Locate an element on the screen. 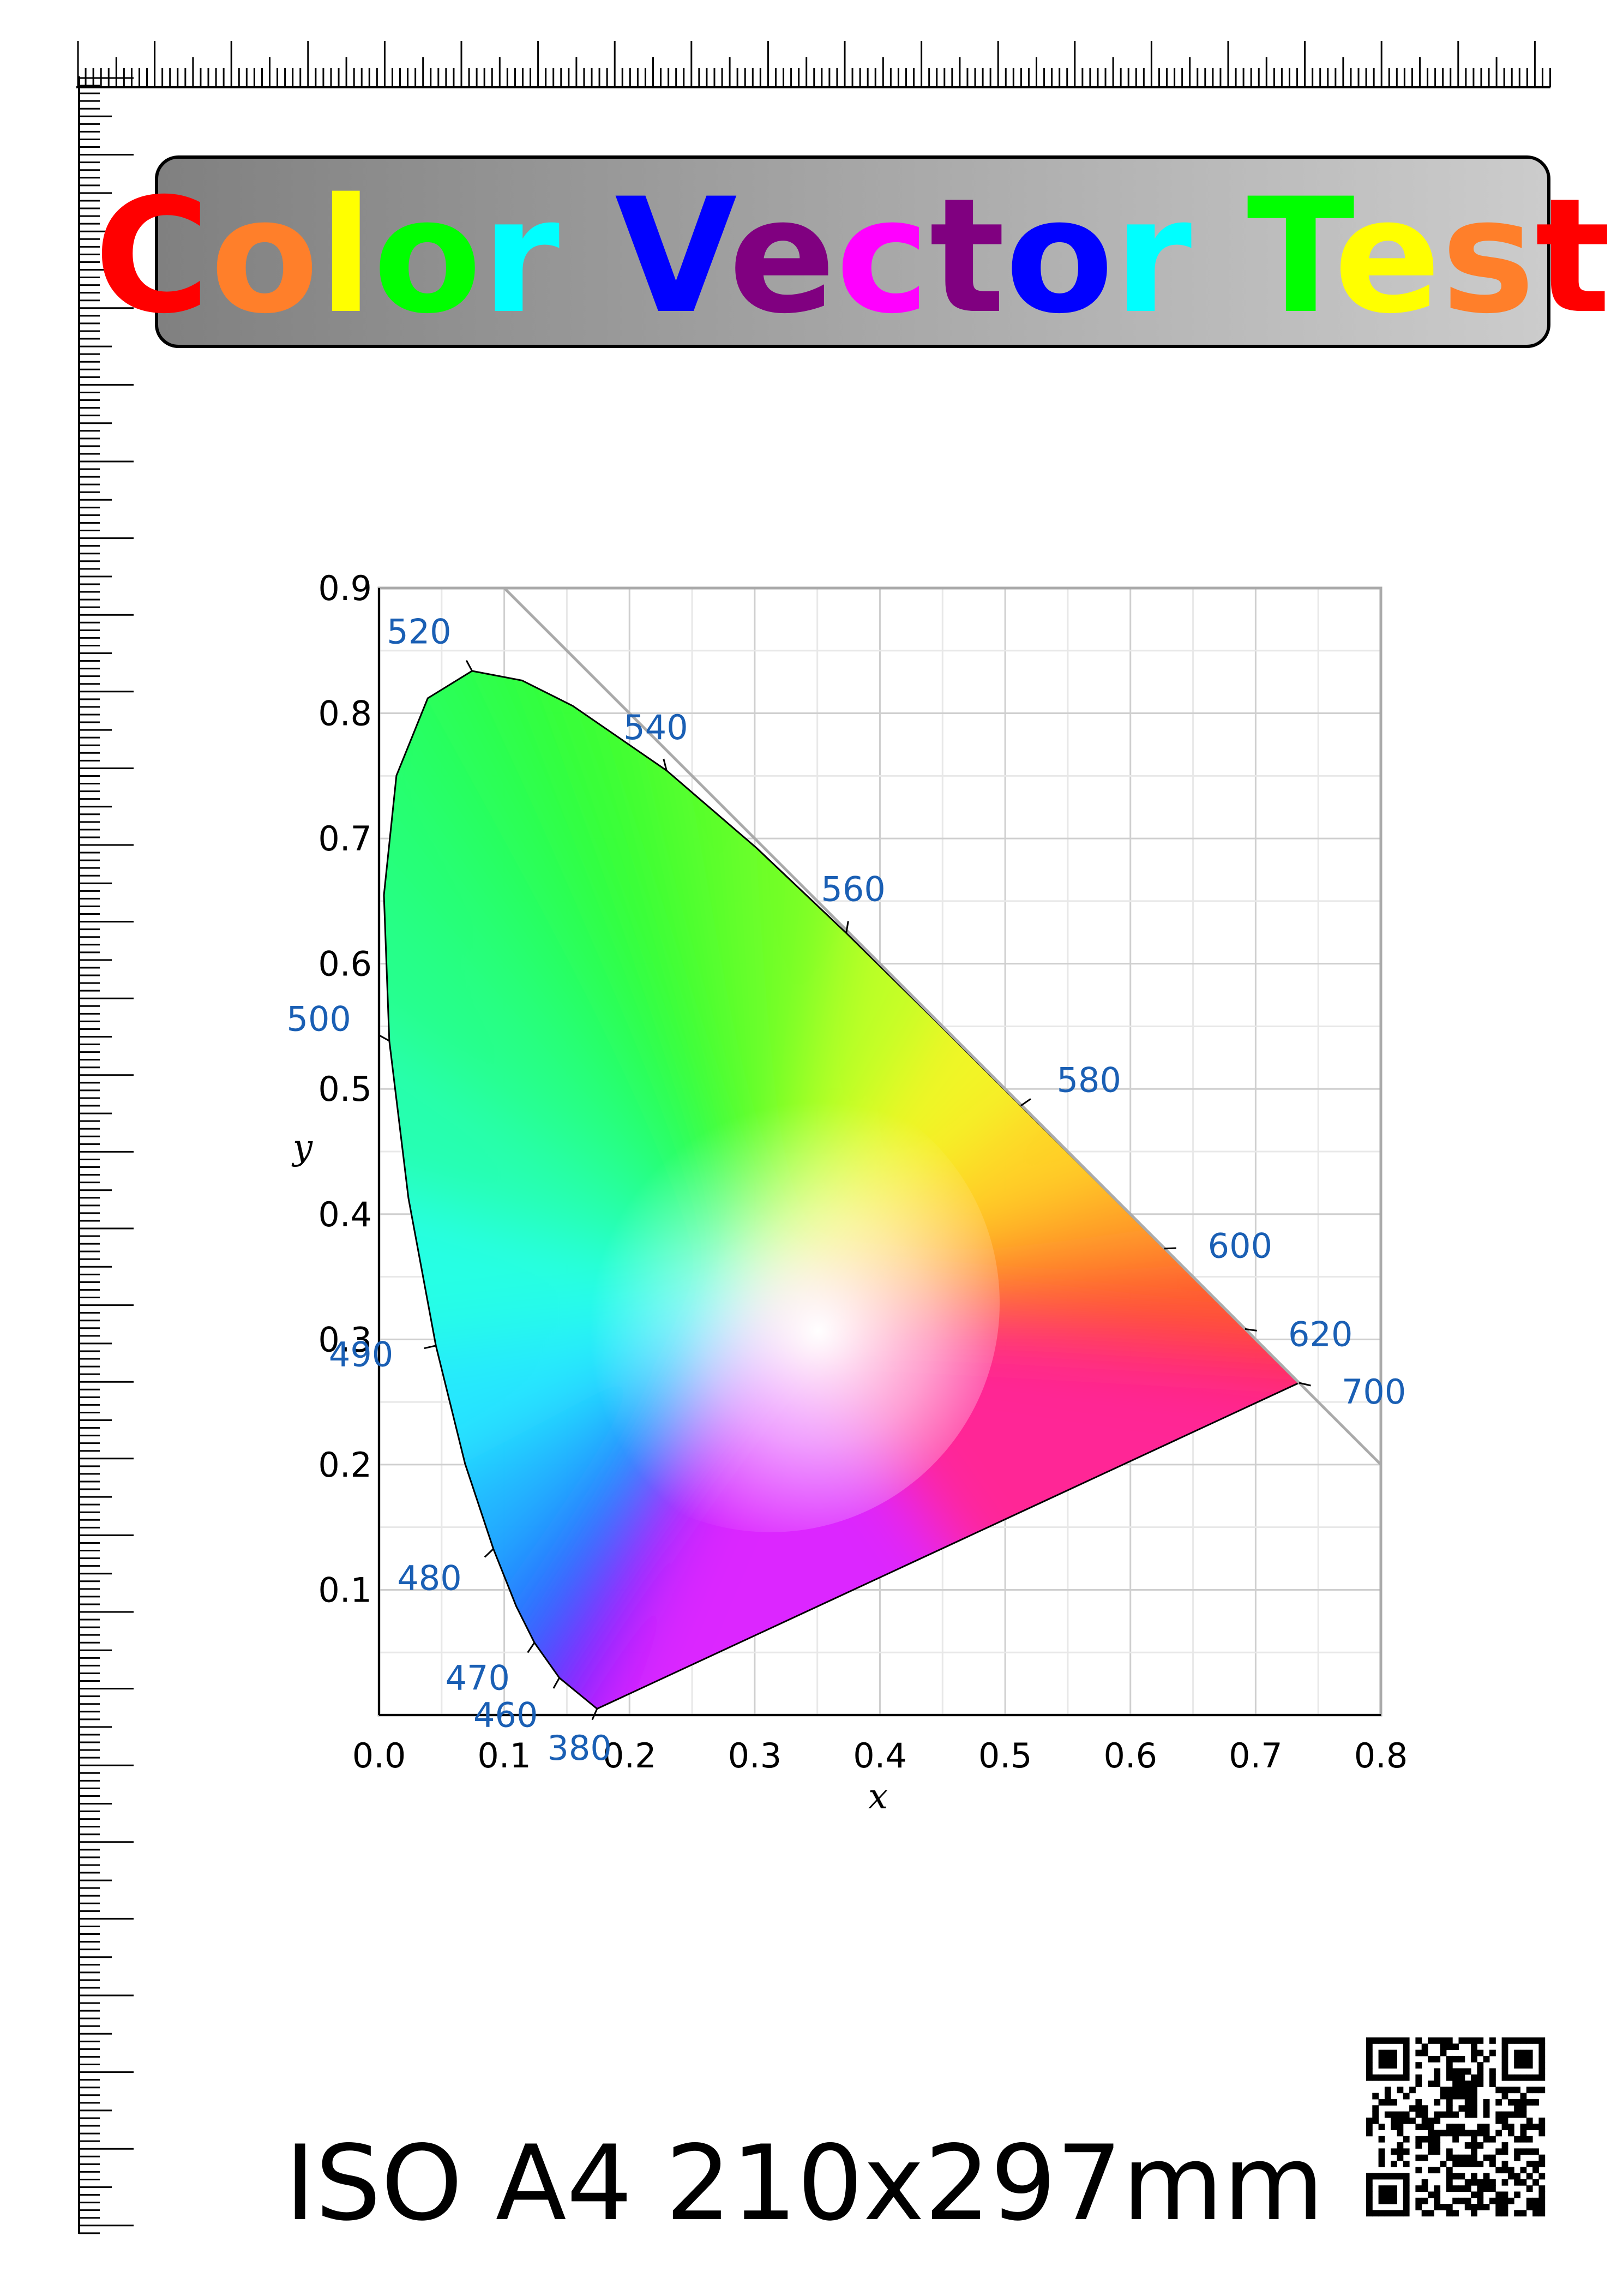  wavelength-label: 620 is located at coordinates (1320, 1334).